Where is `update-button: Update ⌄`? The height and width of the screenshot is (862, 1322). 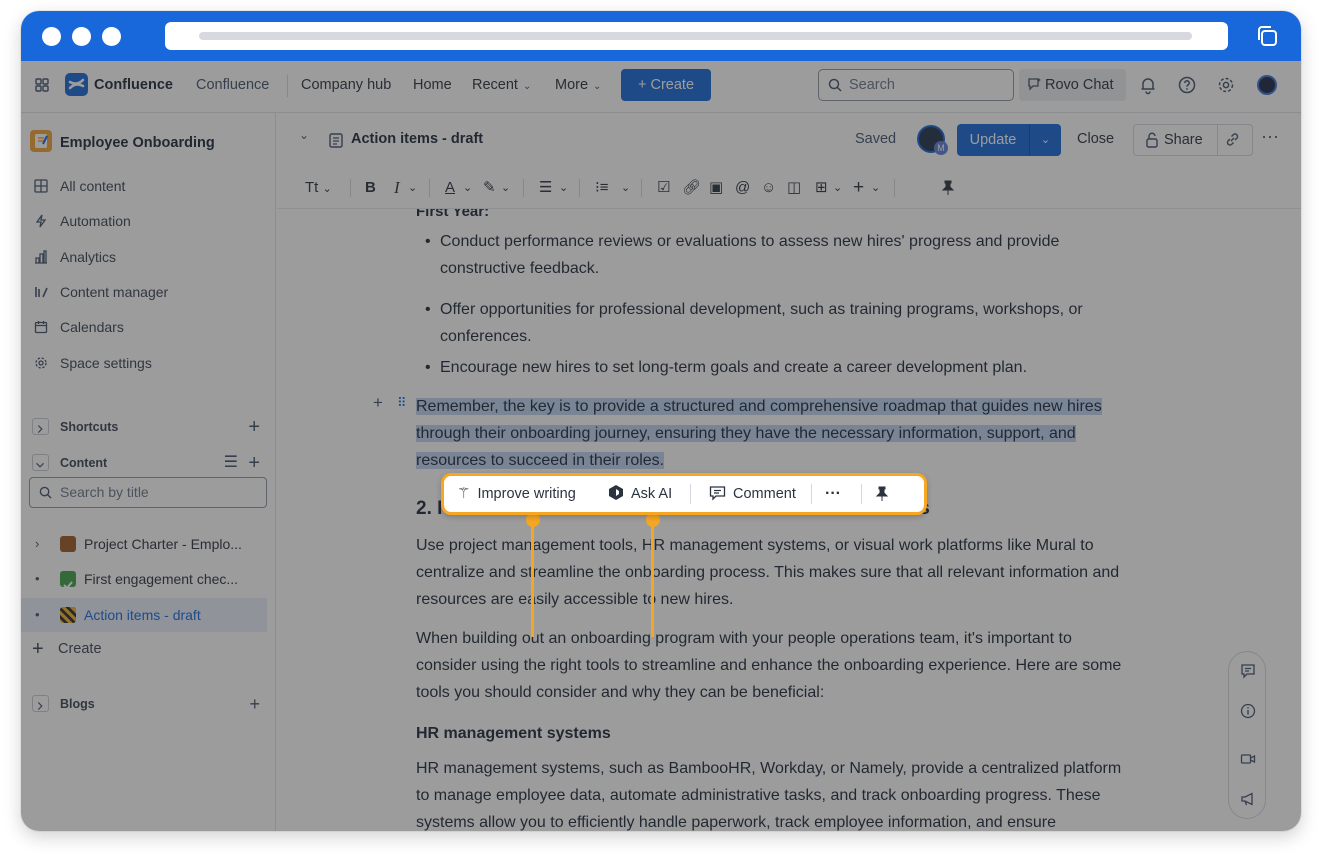
update-button: Update ⌄ is located at coordinates (1009, 140).